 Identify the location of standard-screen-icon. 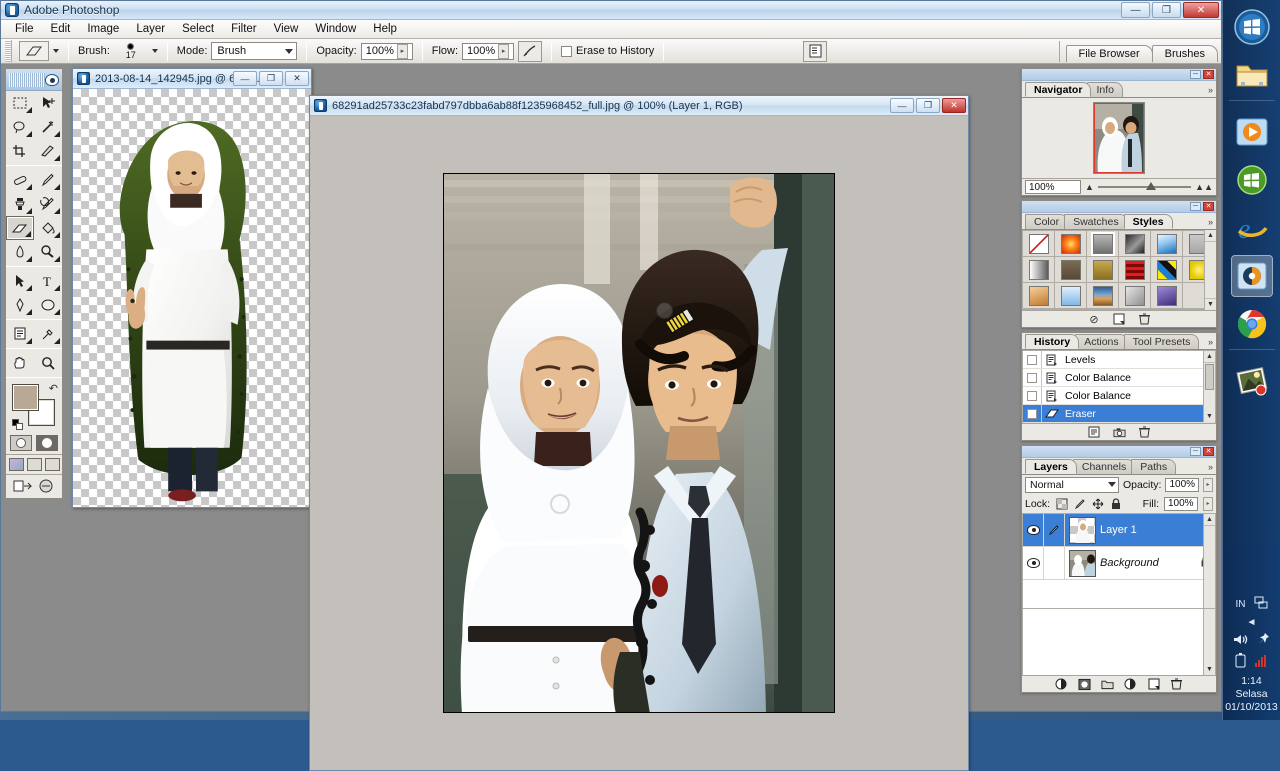
(16, 464).